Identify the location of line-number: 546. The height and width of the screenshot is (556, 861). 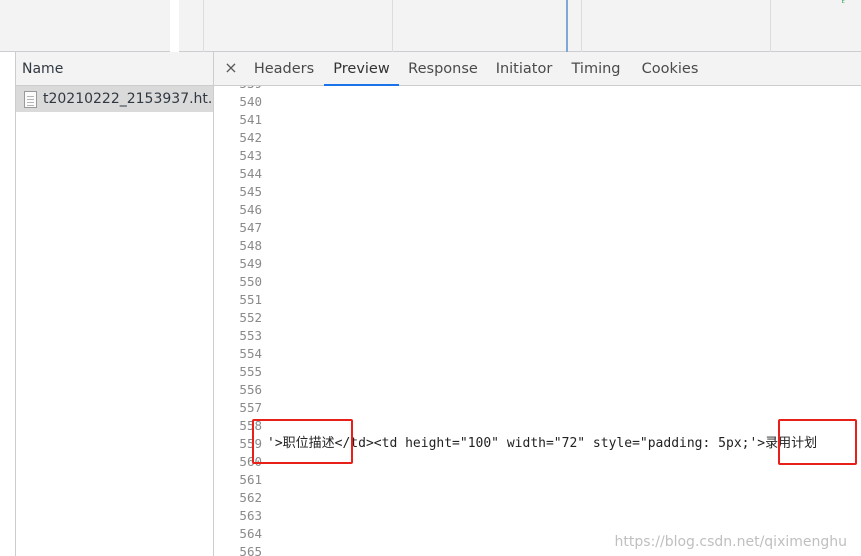
(250, 209).